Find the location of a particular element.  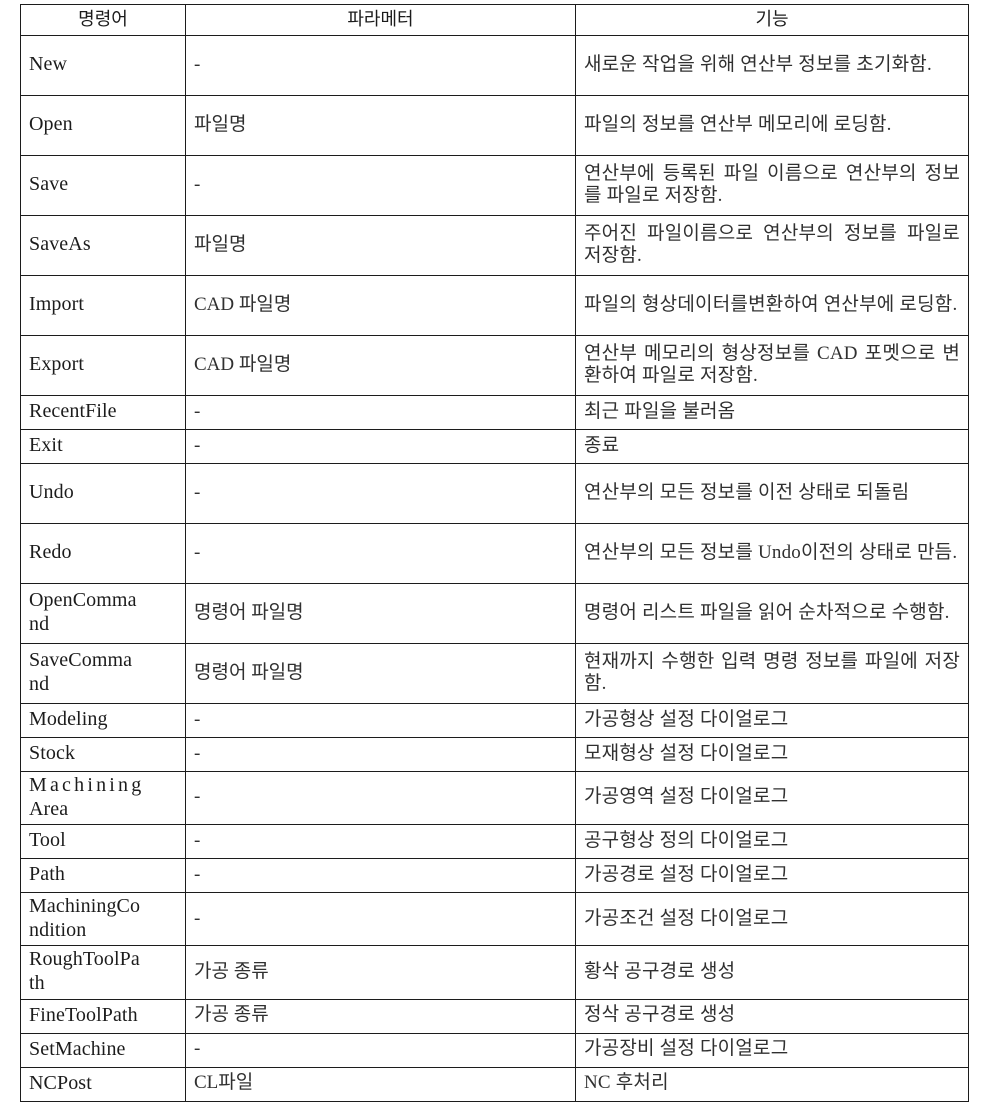

table-row: Redo - 연산부의 모든 정보를 Undo이전의 상태로 만듬. is located at coordinates (494, 553).